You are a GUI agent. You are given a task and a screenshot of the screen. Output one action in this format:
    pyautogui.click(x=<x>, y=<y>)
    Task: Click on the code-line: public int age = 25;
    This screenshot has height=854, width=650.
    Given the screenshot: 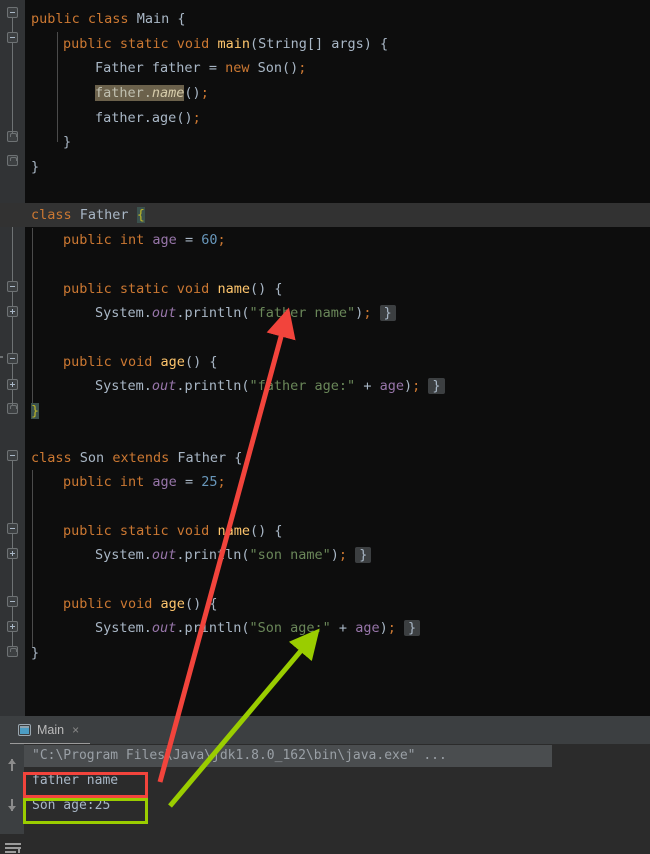 What is the action you would take?
    pyautogui.click(x=337, y=482)
    